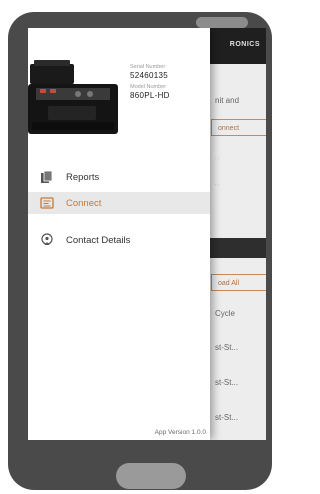 Image resolution: width=320 pixels, height=494 pixels. I want to click on product-image, so click(73, 97).